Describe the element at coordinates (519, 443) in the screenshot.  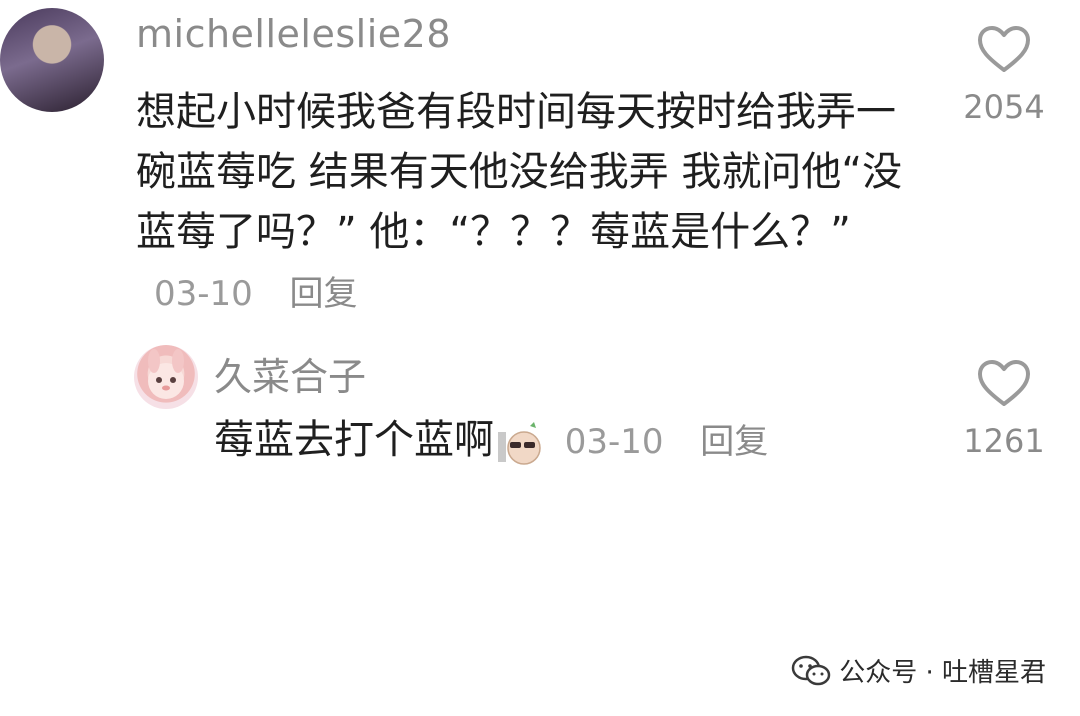
I see `sunglasses-potato-sticker-icon` at that location.